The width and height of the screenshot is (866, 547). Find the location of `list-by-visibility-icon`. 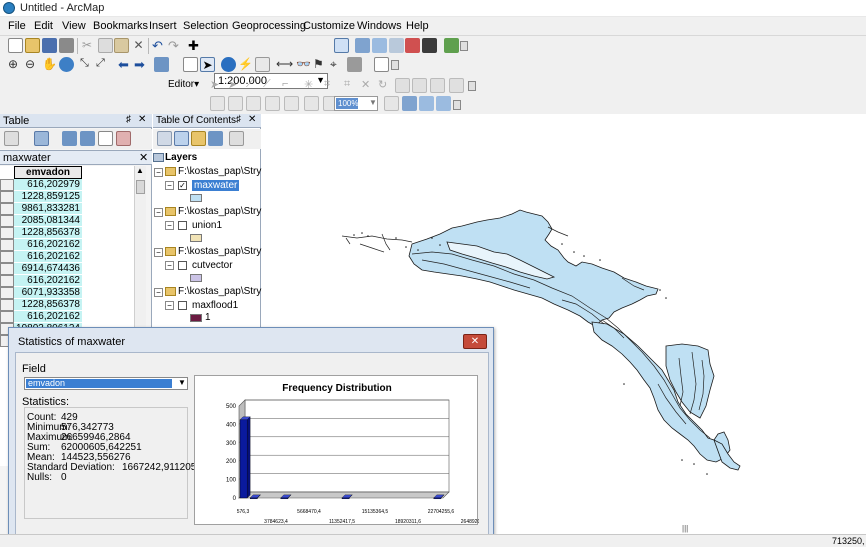

list-by-visibility-icon is located at coordinates (198, 138).